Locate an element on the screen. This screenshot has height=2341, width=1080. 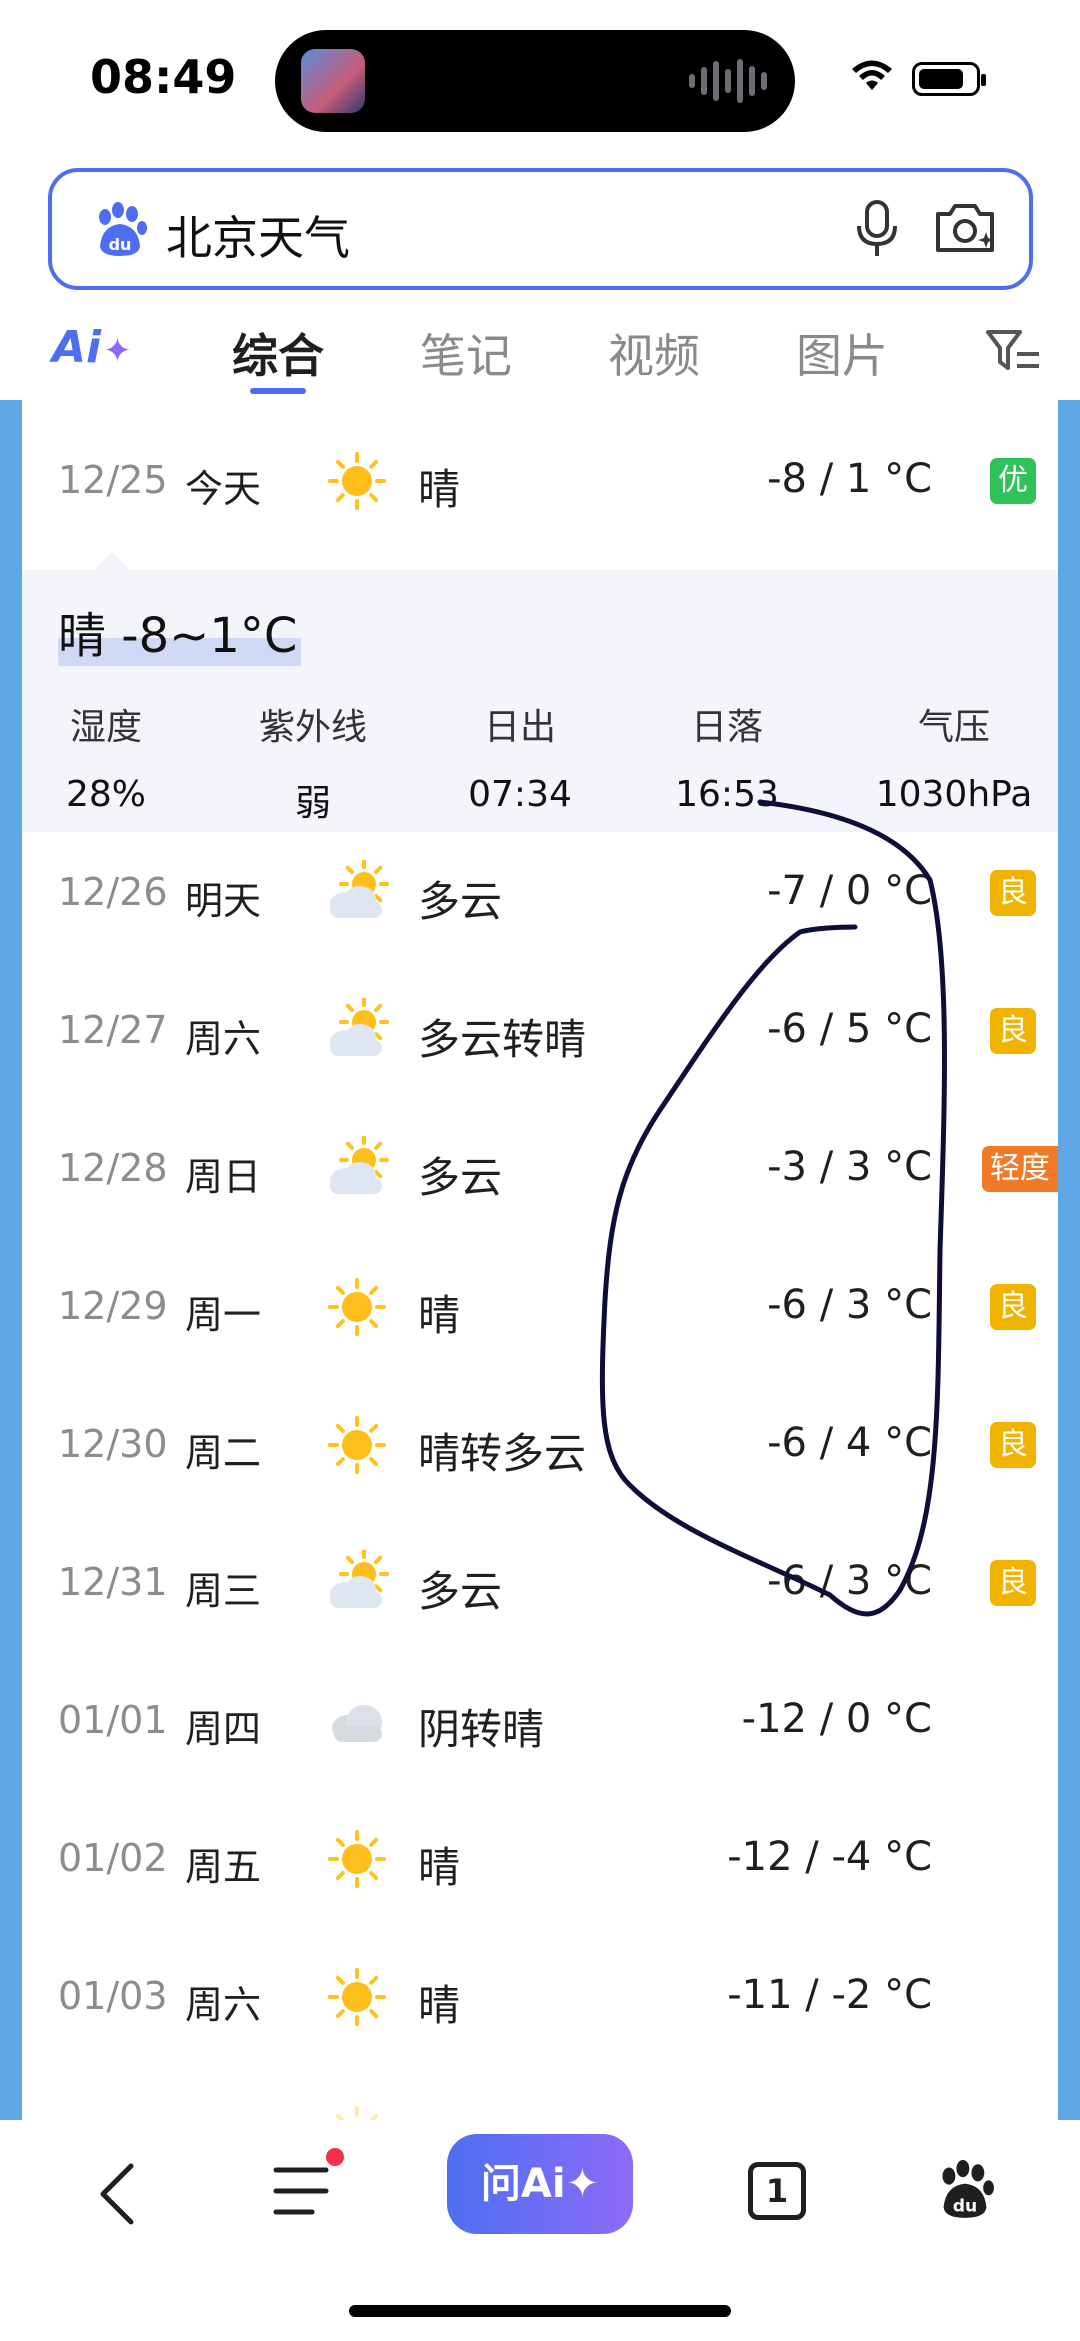
notification-dot is located at coordinates (335, 2157).